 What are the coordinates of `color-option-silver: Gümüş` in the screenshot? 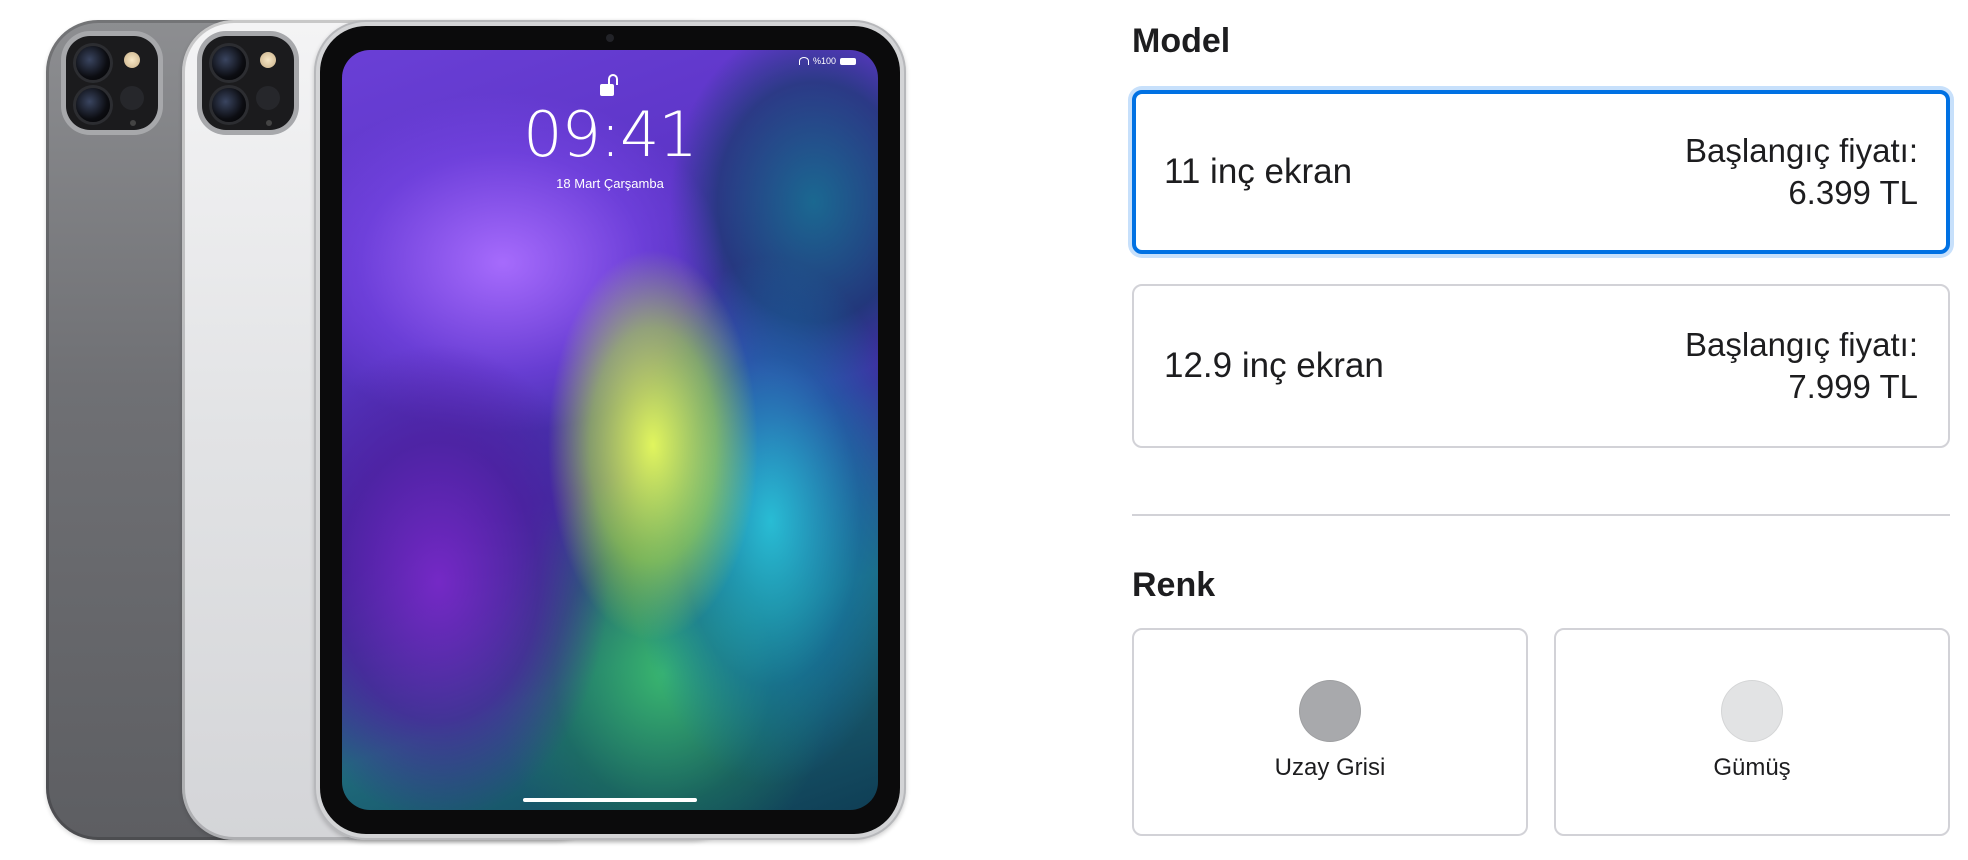 It's located at (1752, 732).